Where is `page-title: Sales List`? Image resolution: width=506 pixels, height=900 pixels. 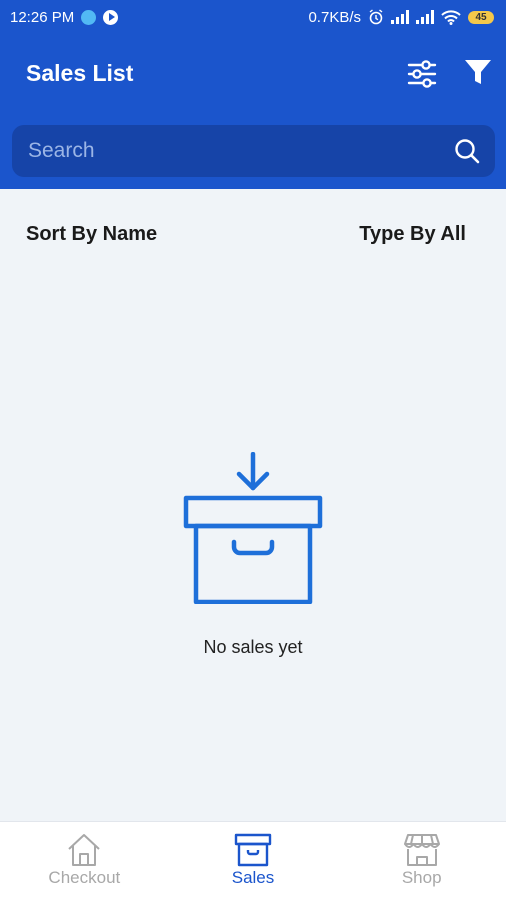 page-title: Sales List is located at coordinates (80, 73).